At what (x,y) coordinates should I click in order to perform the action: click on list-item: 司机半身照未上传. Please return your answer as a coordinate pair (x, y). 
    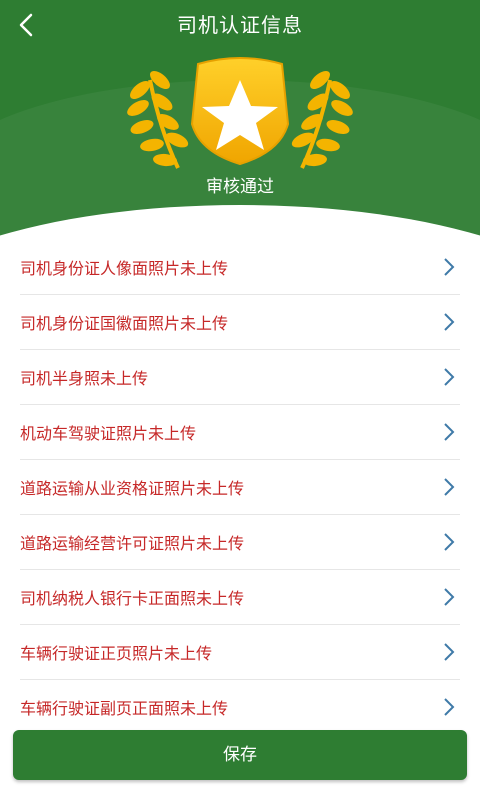
    Looking at the image, I should click on (240, 377).